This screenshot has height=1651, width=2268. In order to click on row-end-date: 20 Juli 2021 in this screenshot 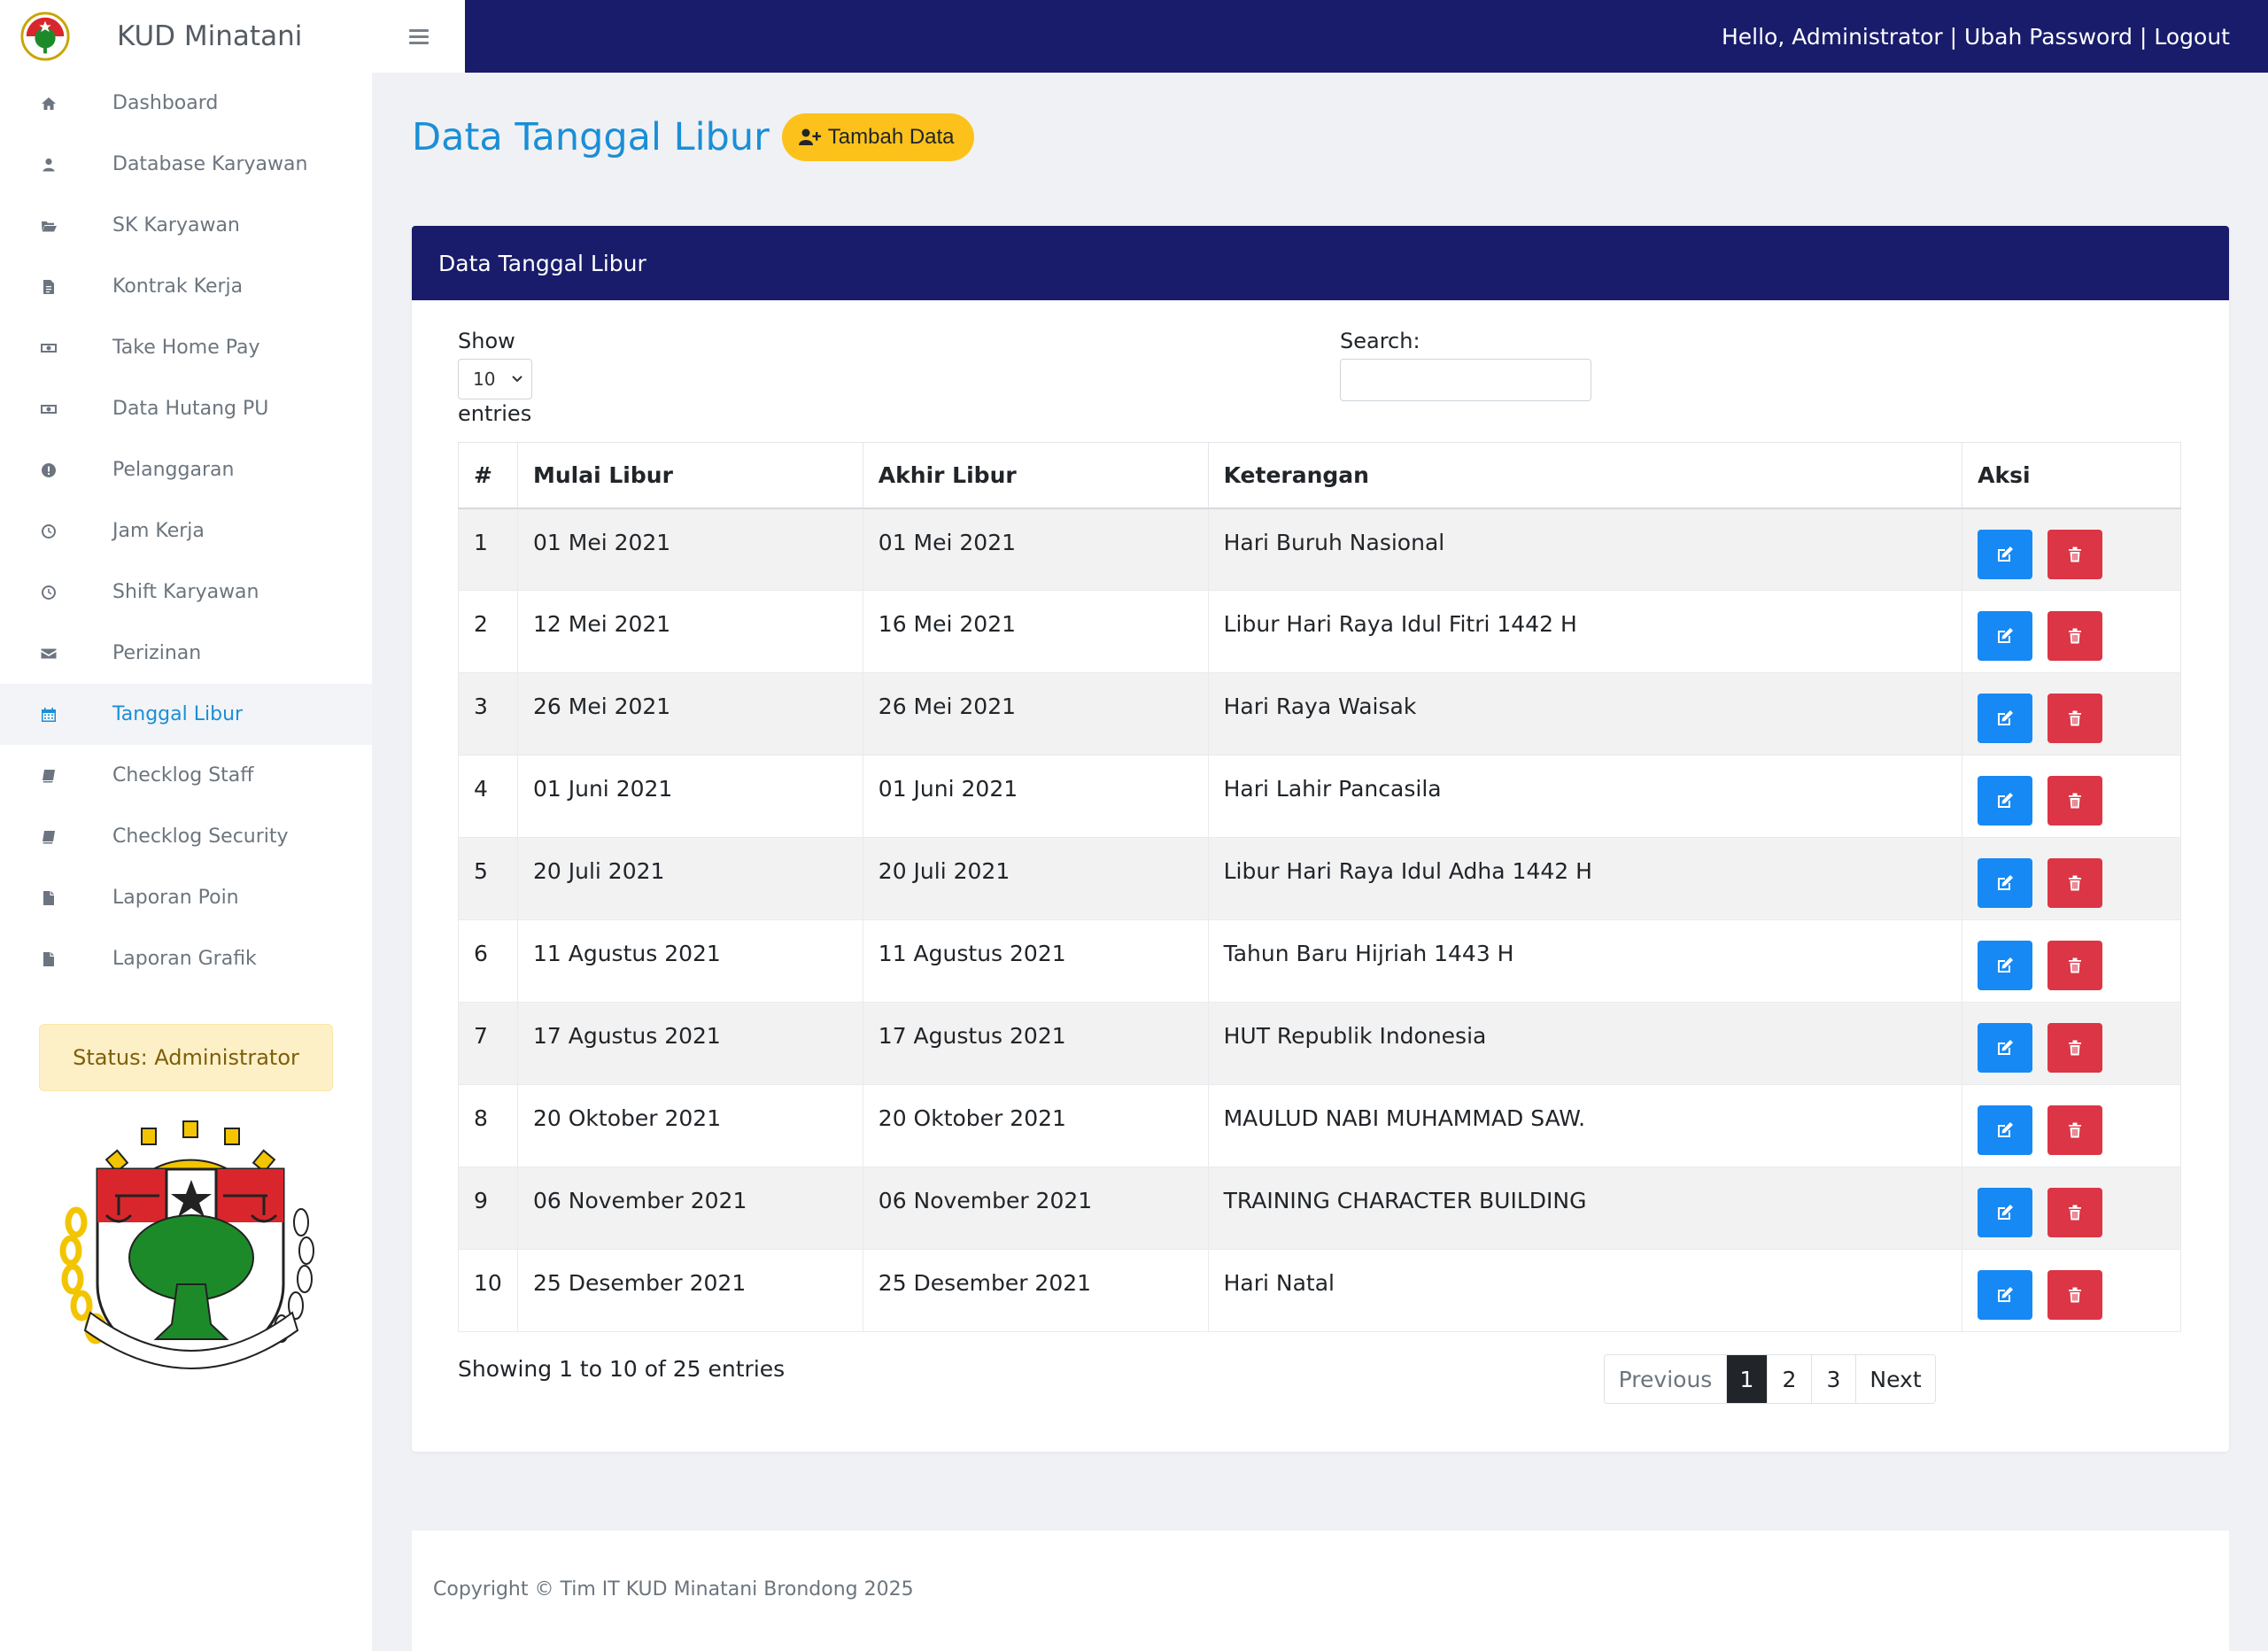, I will do `click(1035, 878)`.